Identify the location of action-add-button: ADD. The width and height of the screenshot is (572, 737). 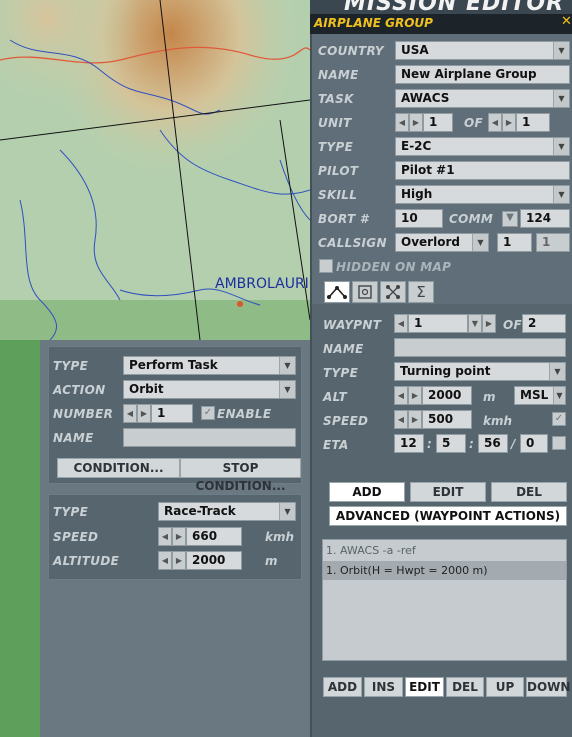
(342, 687).